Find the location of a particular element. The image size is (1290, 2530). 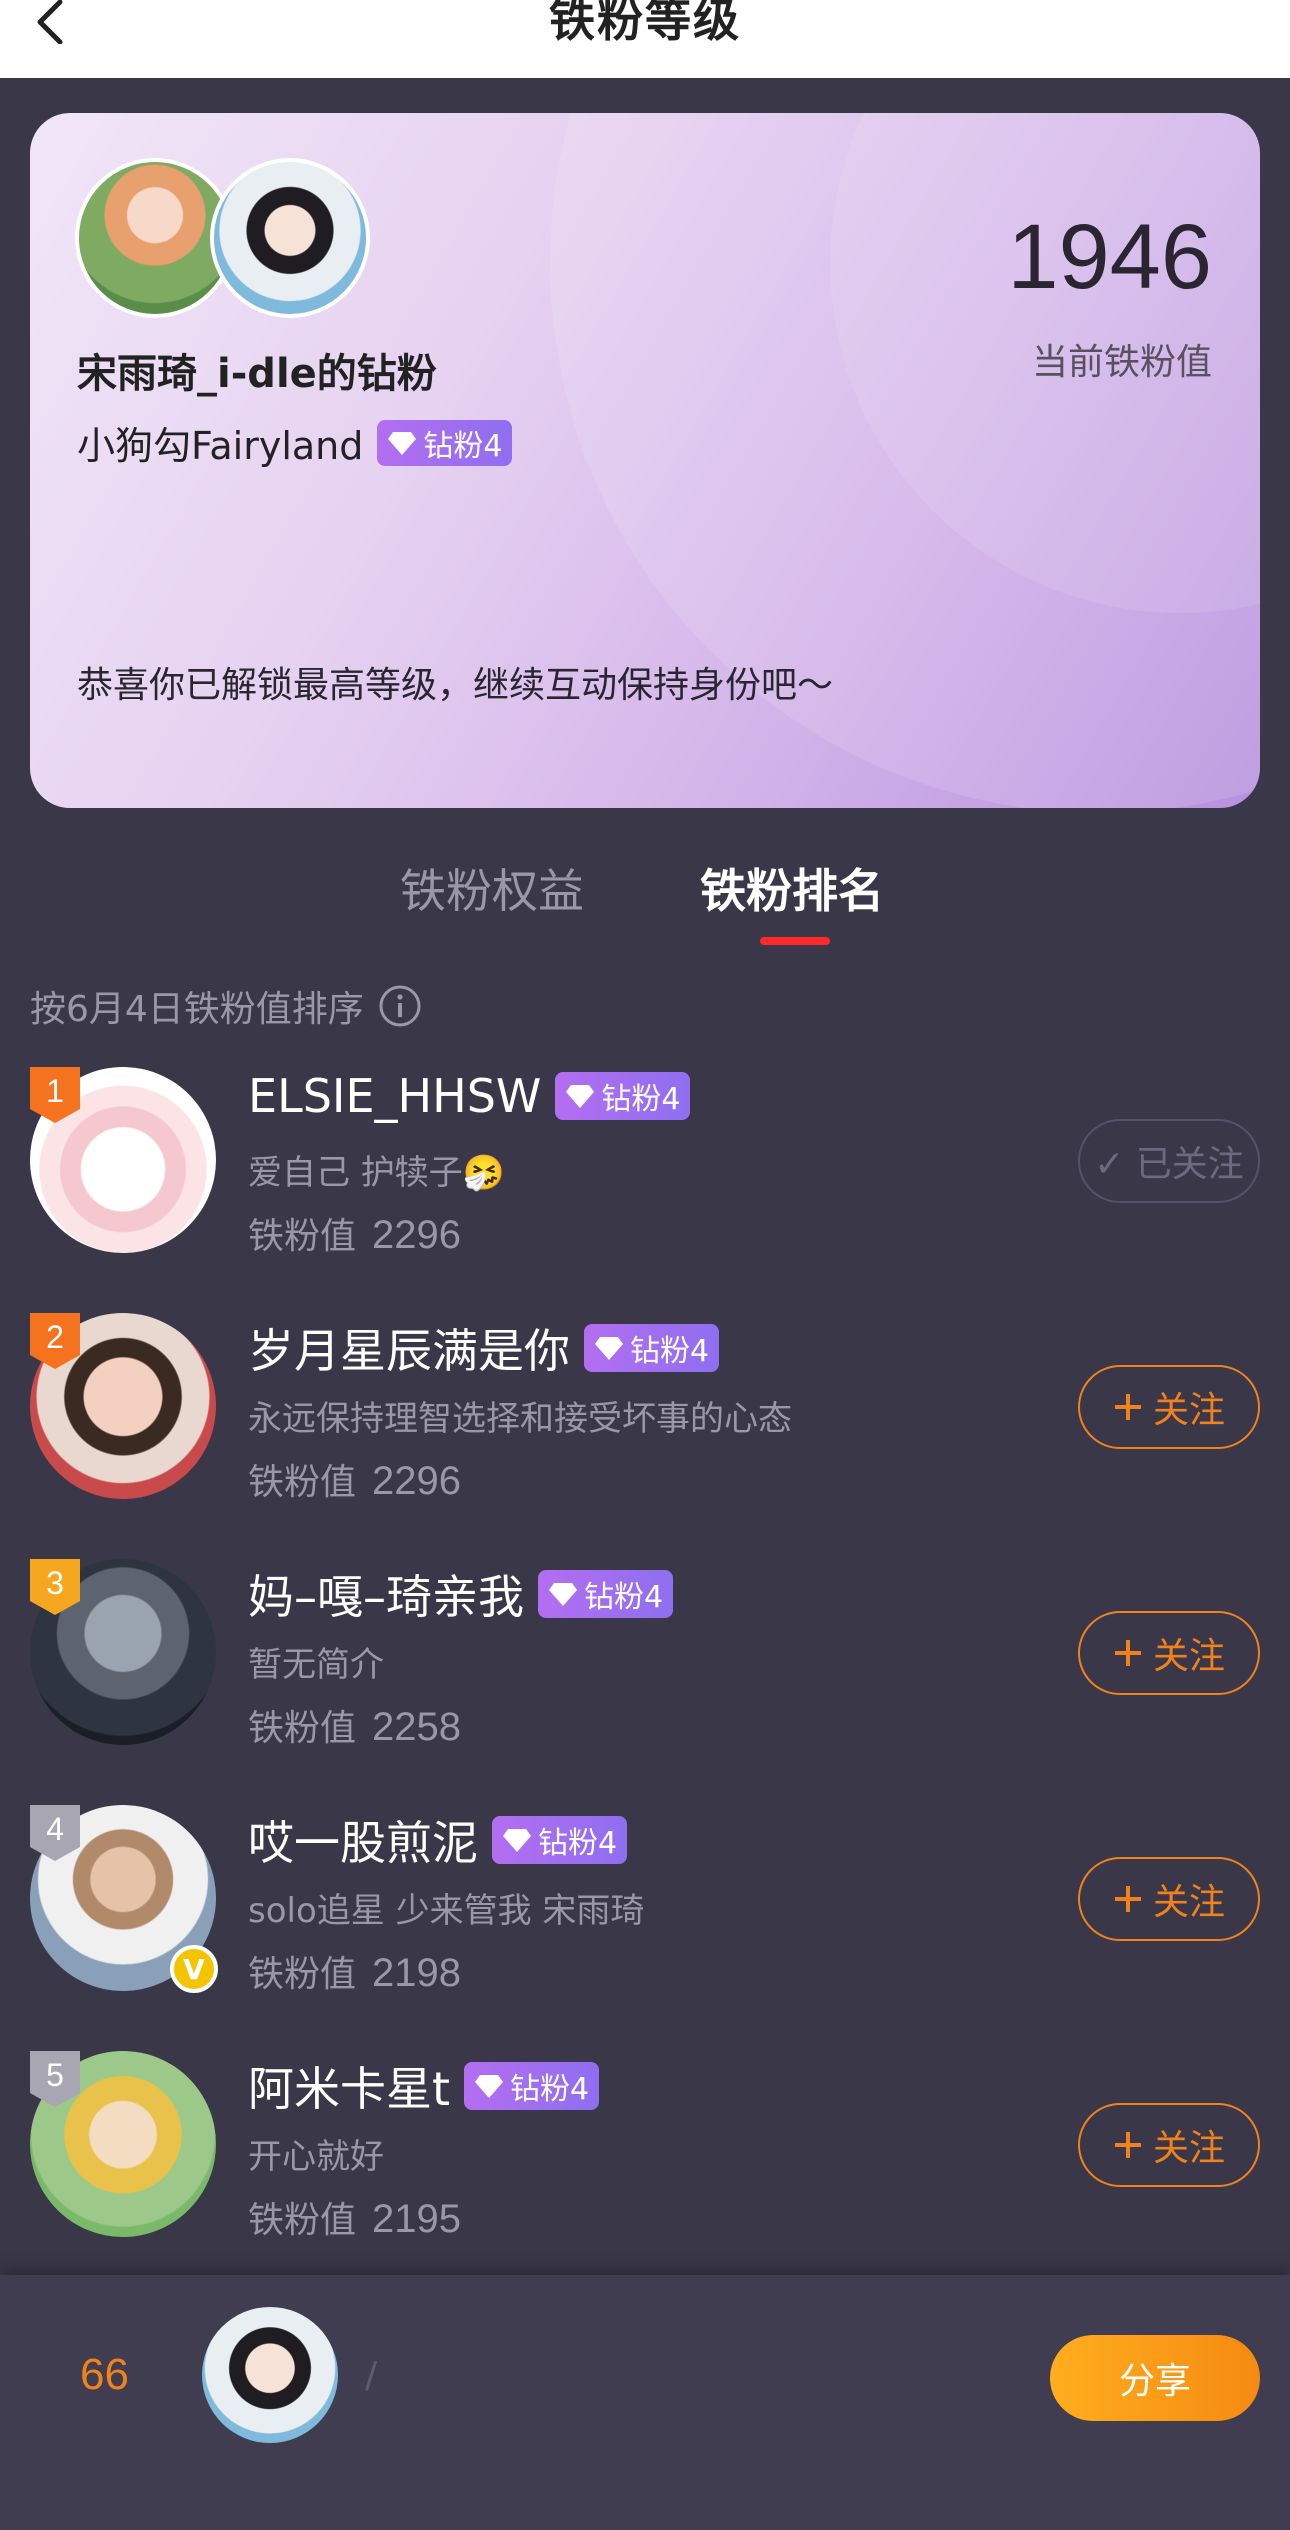

fan-name-line: ELSIE_HHSW 钻粉4 is located at coordinates (469, 1096).